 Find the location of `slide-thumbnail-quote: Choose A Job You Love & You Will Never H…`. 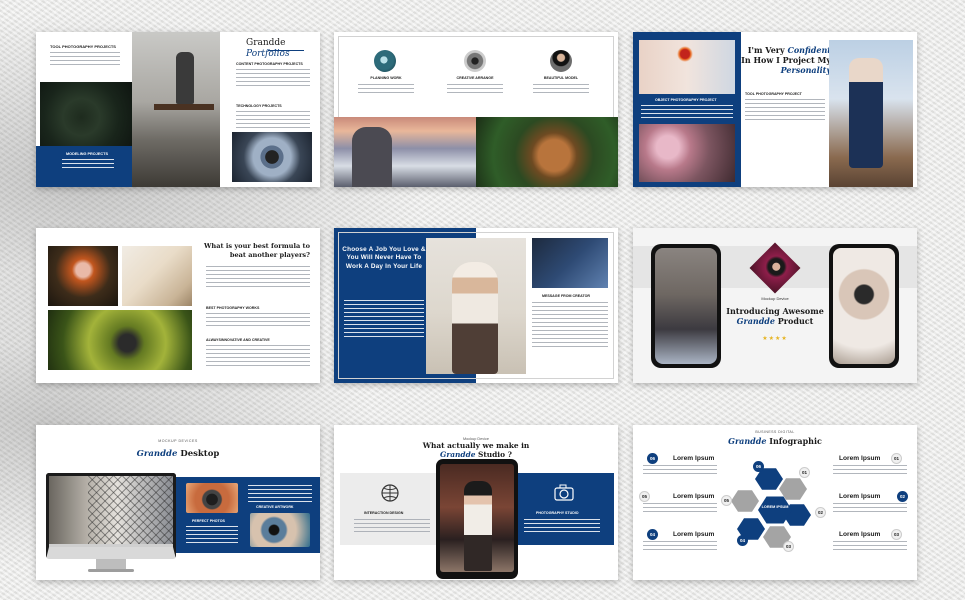

slide-thumbnail-quote: Choose A Job You Love & You Will Never H… is located at coordinates (476, 305).